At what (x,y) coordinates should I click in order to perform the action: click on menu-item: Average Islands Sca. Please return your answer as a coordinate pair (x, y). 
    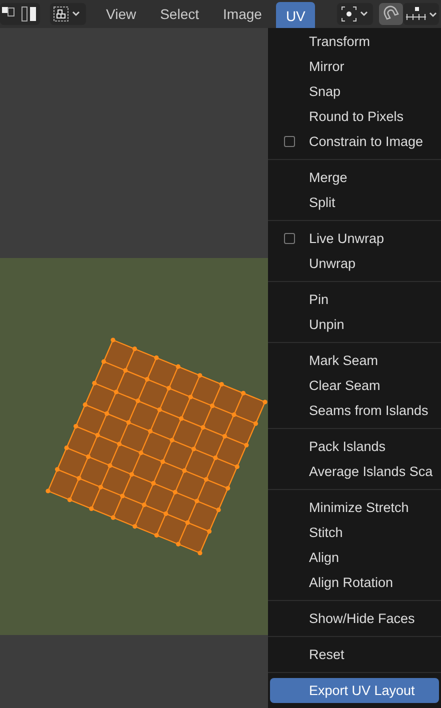
    Looking at the image, I should click on (354, 471).